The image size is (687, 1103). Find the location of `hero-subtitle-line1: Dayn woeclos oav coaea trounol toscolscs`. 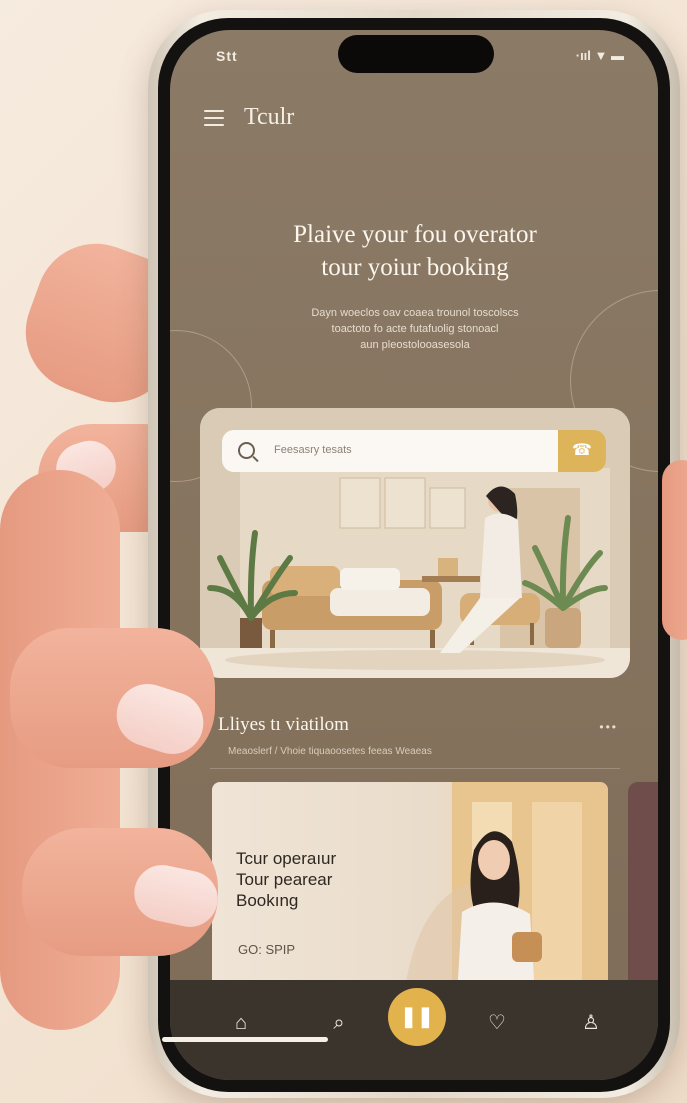

hero-subtitle-line1: Dayn woeclos oav coaea trounol toscolscs is located at coordinates (415, 313).